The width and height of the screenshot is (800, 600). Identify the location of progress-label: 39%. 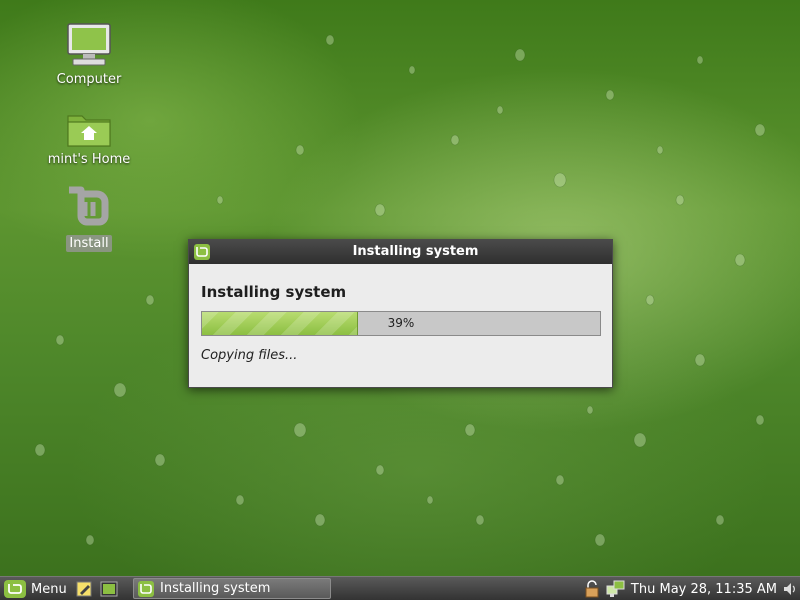
(401, 323).